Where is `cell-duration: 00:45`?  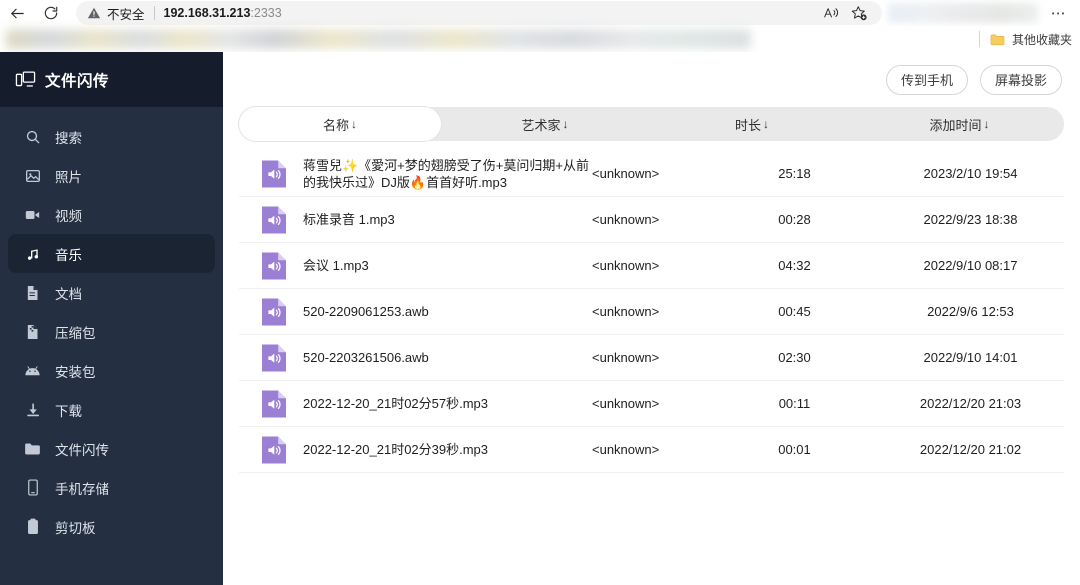 cell-duration: 00:45 is located at coordinates (794, 311).